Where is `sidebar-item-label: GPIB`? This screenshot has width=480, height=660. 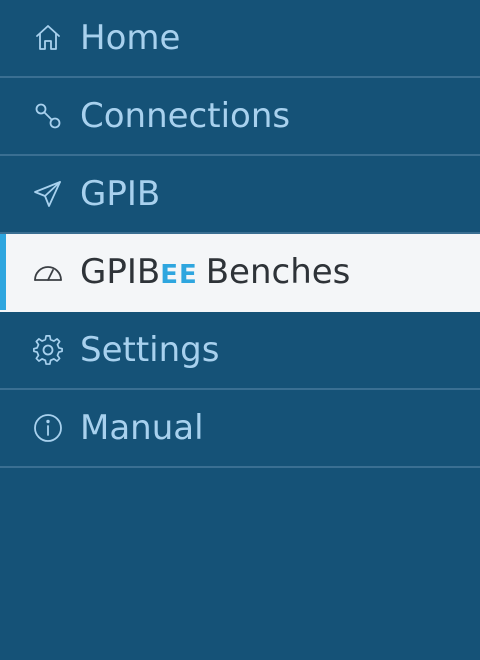
sidebar-item-label: GPIB is located at coordinates (120, 194).